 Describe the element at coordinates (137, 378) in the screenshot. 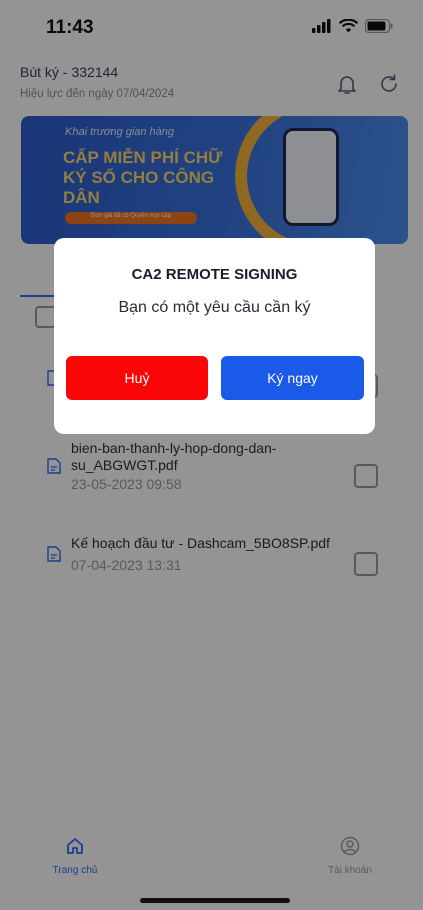

I see `cancel-button: Huỷ` at that location.